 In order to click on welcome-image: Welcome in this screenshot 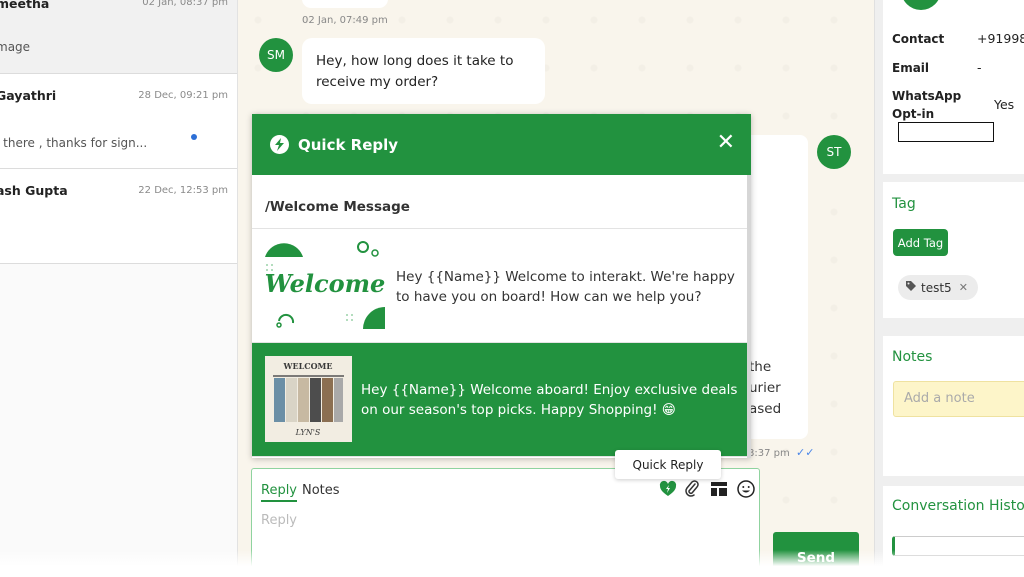, I will do `click(325, 285)`.